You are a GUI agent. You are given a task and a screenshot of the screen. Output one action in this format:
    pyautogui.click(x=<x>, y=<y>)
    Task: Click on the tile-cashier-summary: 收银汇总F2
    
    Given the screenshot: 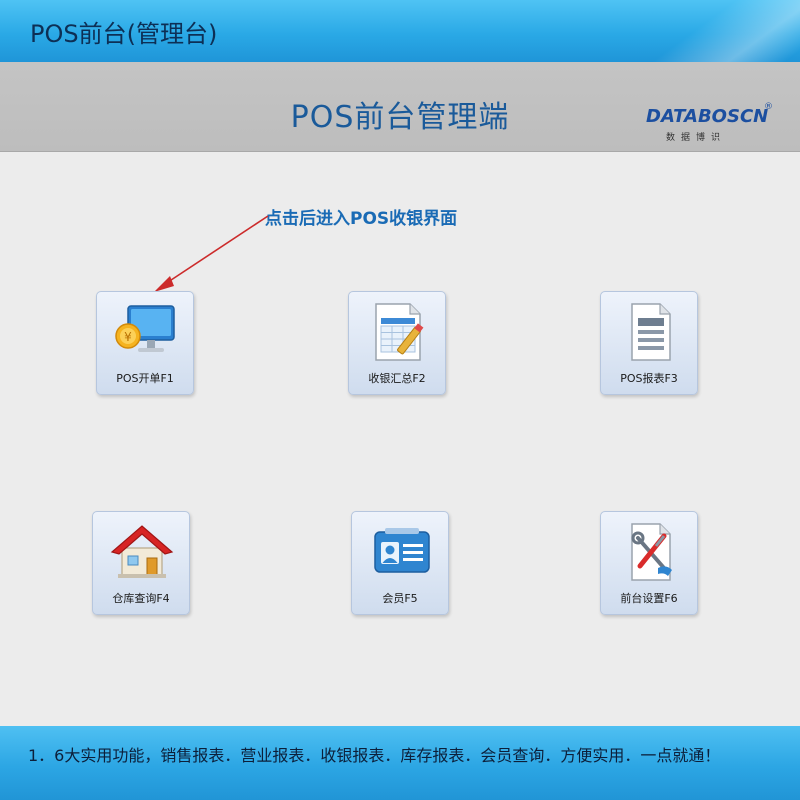 What is the action you would take?
    pyautogui.click(x=397, y=343)
    